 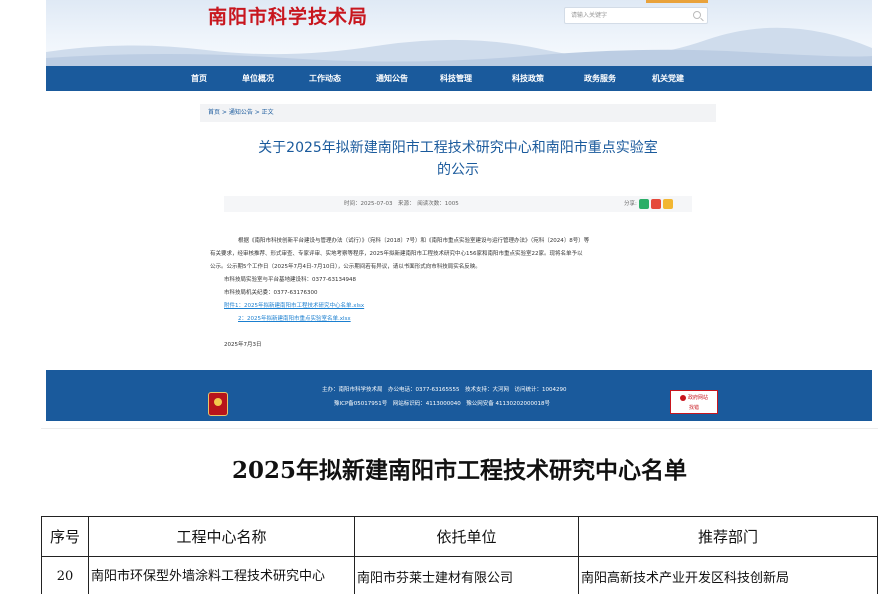 What do you see at coordinates (458, 170) in the screenshot?
I see `article-title-line2: 的公示` at bounding box center [458, 170].